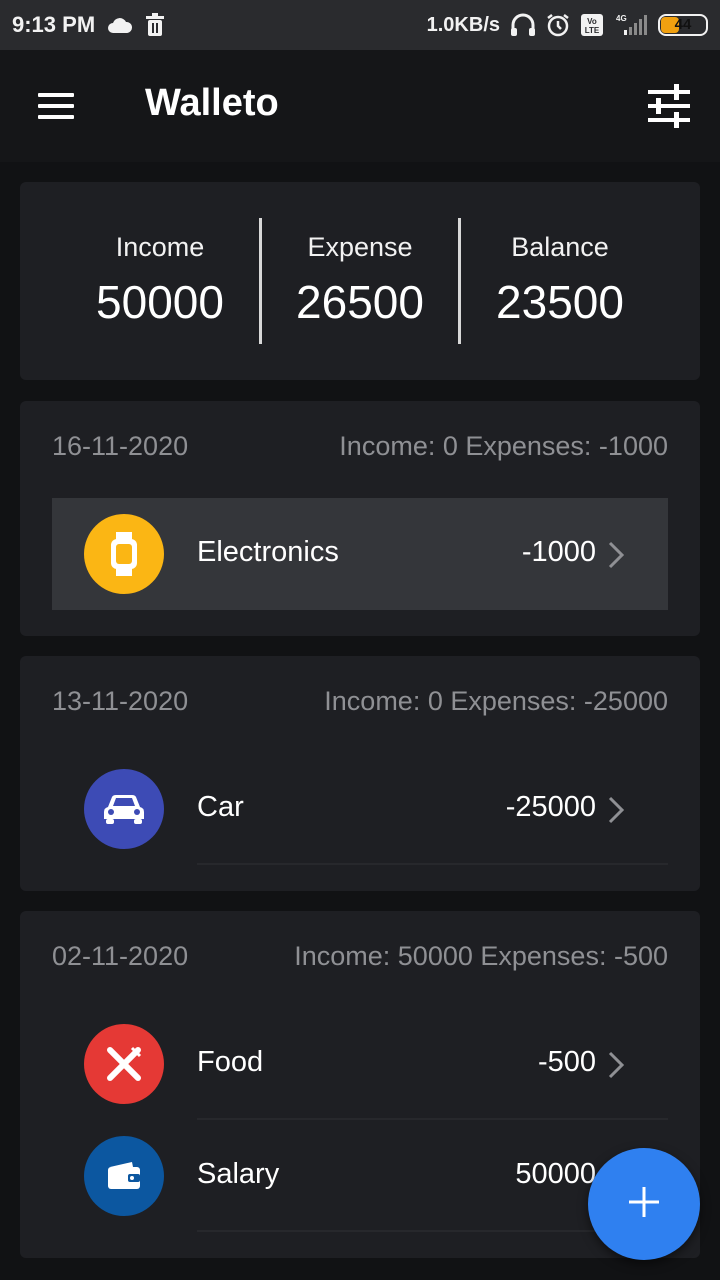 The height and width of the screenshot is (1280, 720). I want to click on transaction-amount: -500, so click(566, 1062).